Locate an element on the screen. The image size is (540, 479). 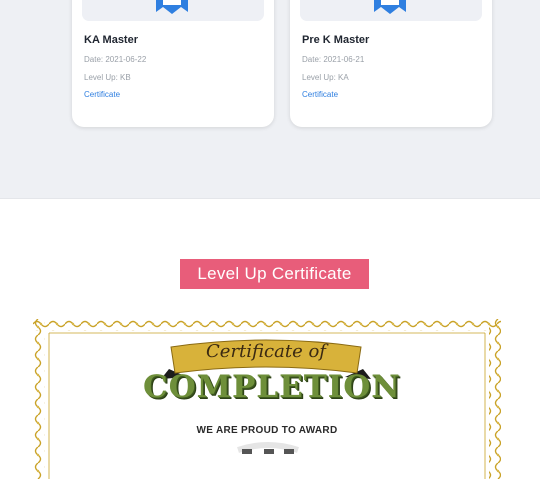
card-date: Date: 2021-06-22 is located at coordinates (115, 59).